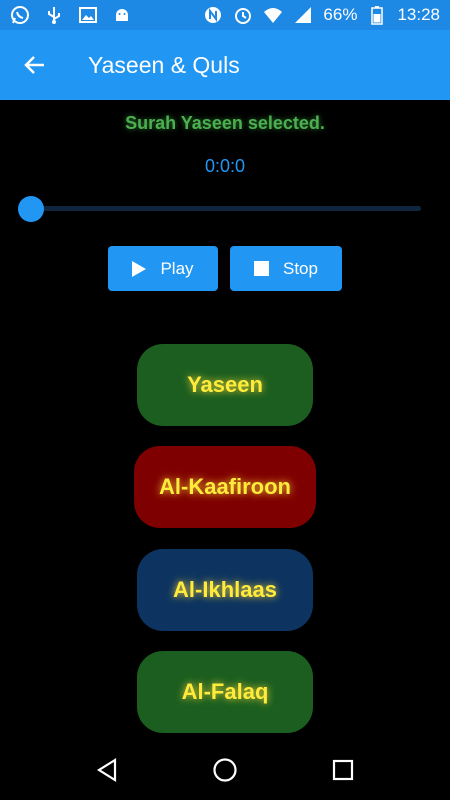 This screenshot has width=450, height=800. I want to click on surah-button-al-falaq: Al-Falaq, so click(225, 692).